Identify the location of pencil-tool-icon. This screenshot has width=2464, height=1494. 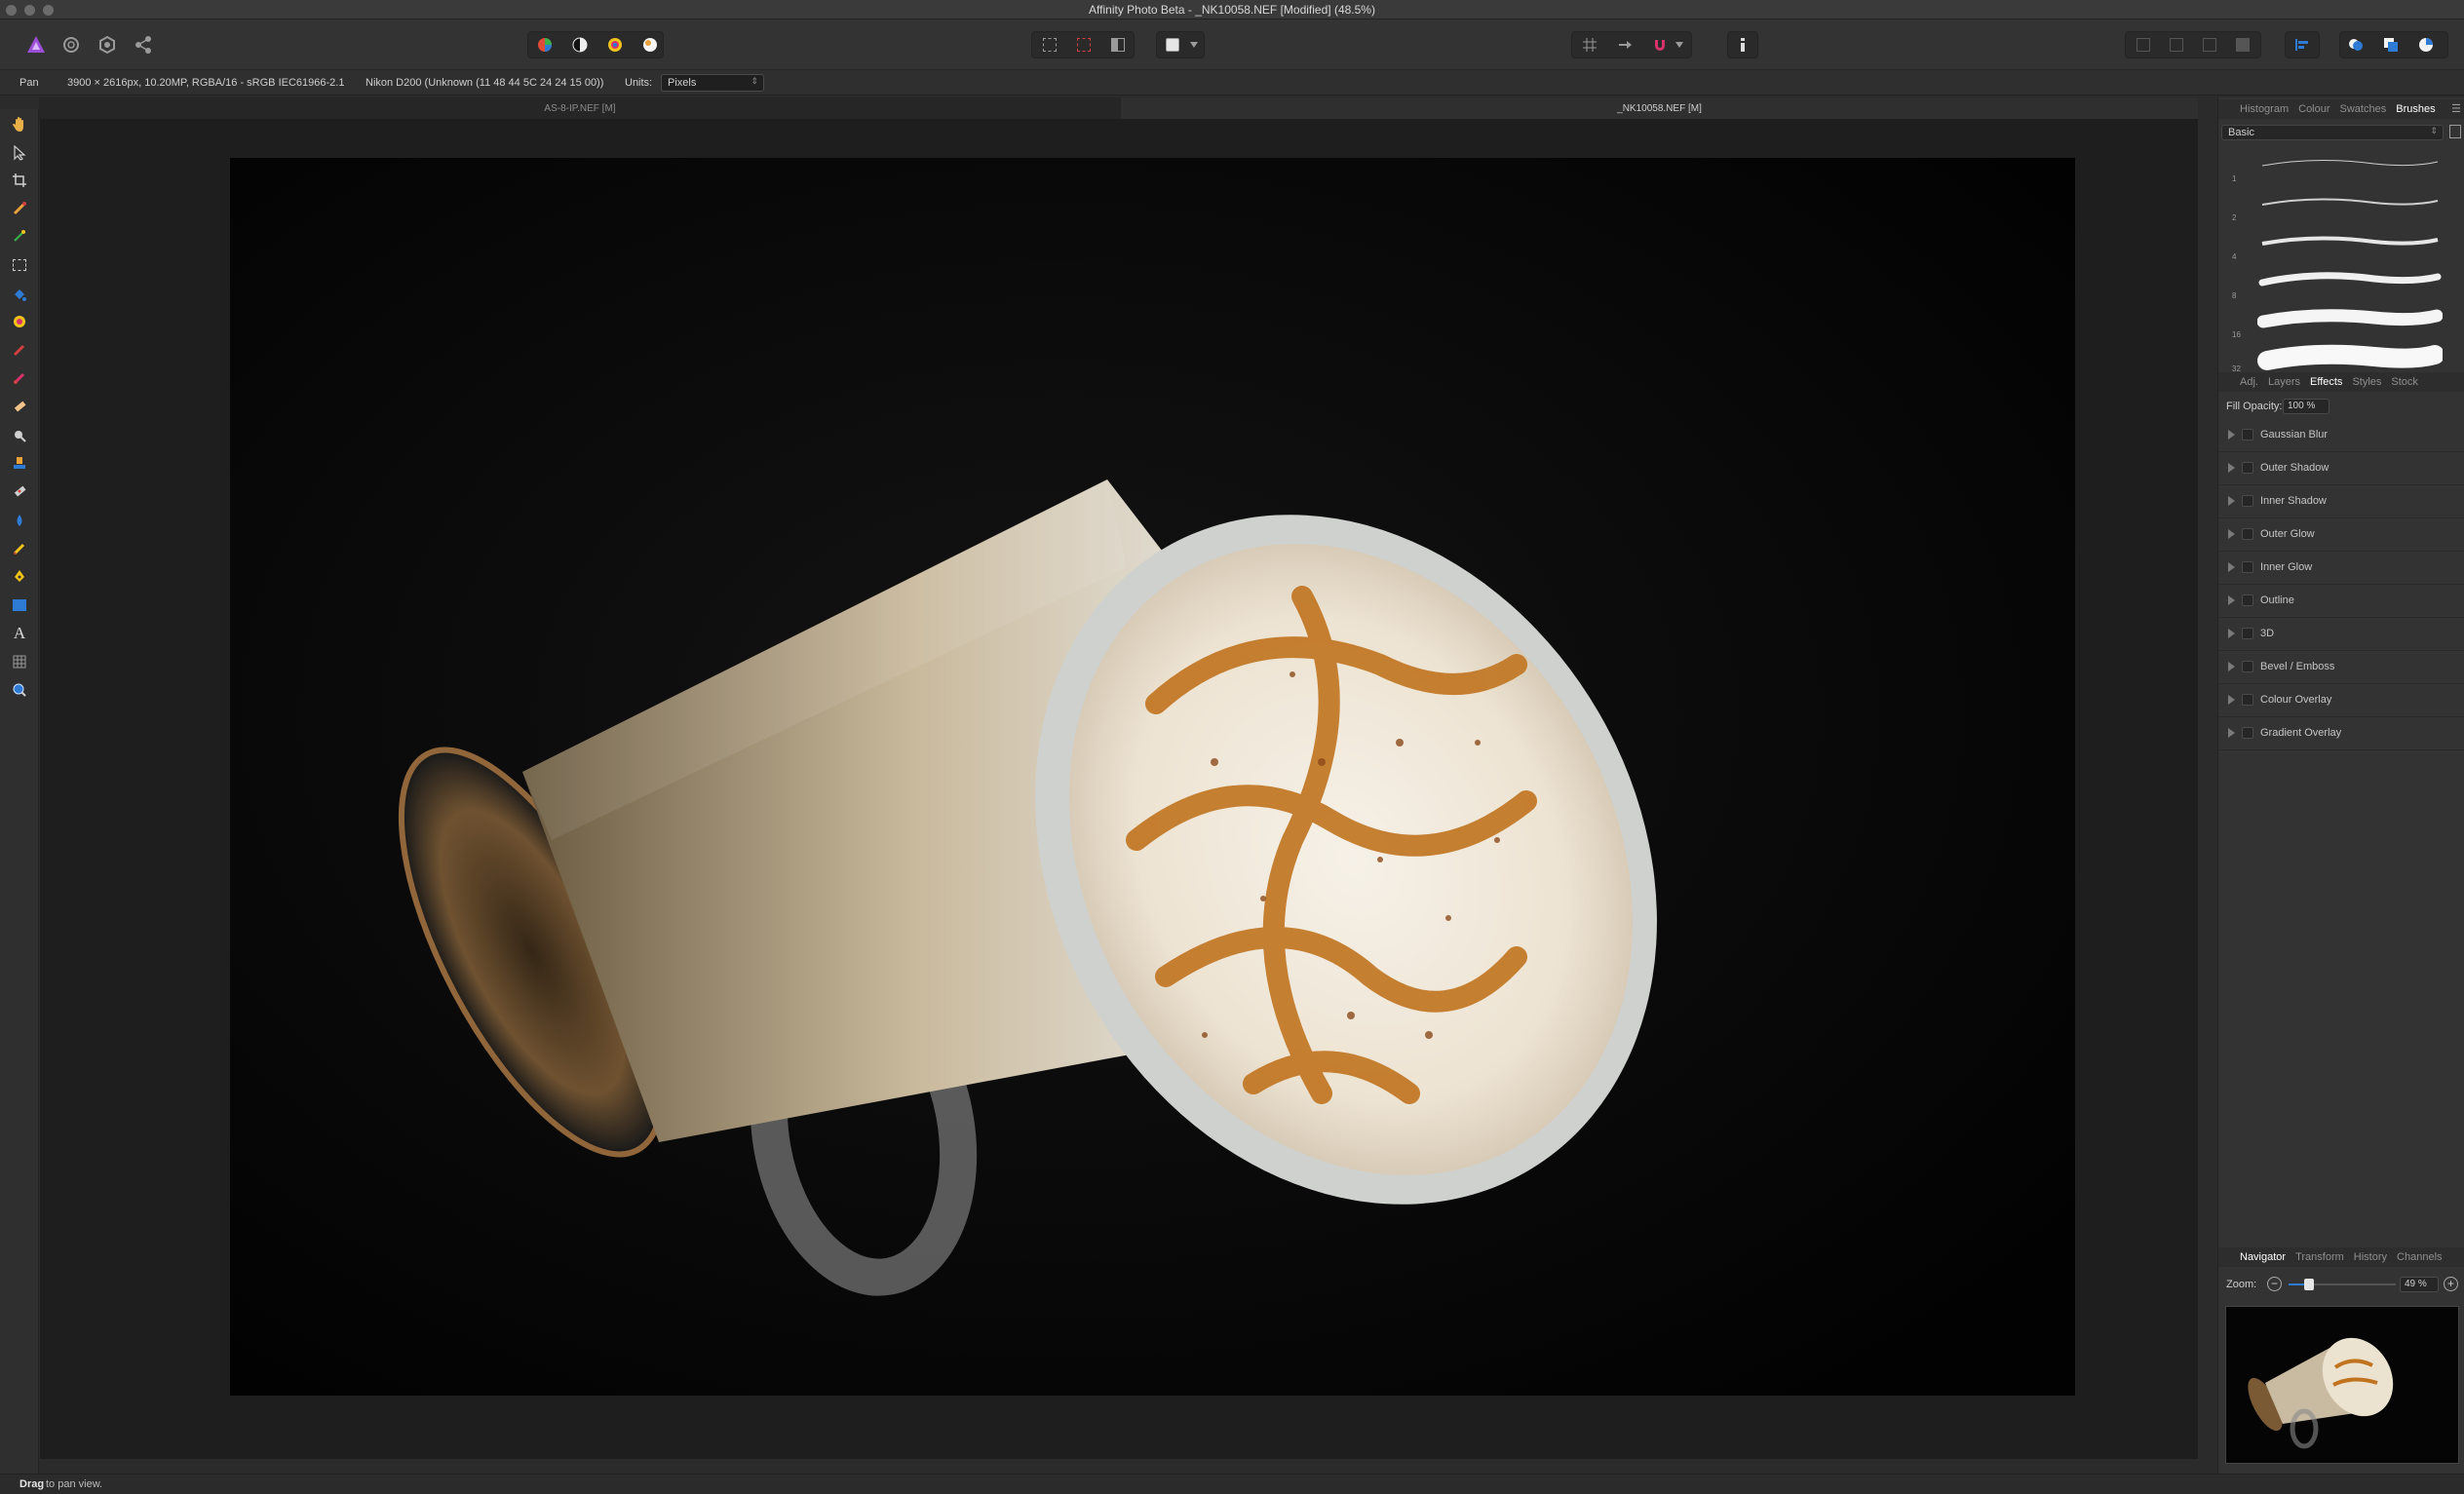
(19, 548).